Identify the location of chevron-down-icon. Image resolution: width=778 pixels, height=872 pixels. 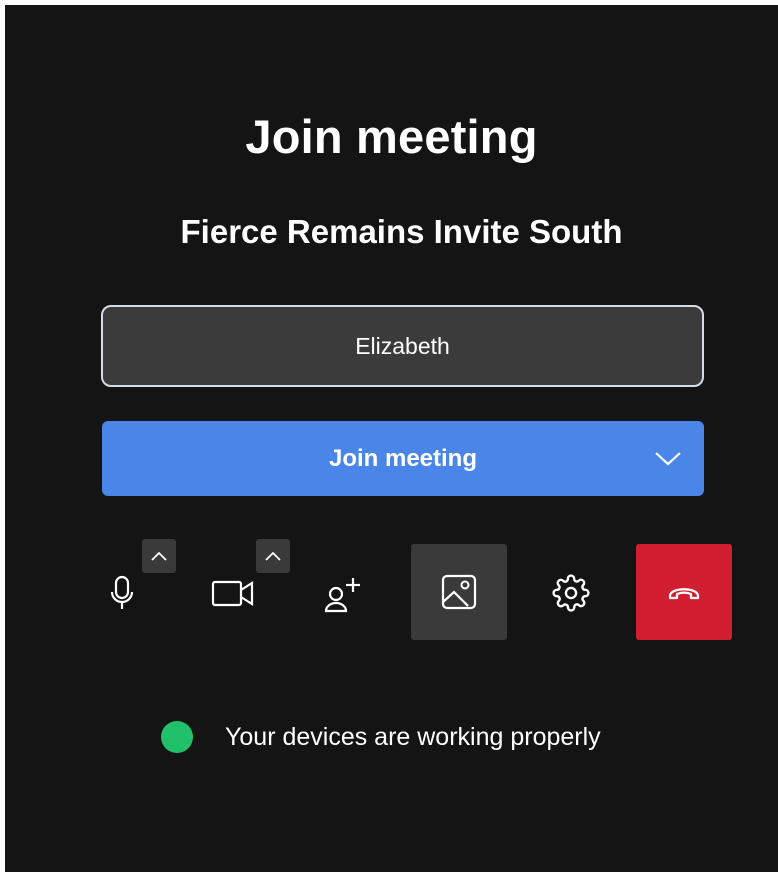
(668, 458).